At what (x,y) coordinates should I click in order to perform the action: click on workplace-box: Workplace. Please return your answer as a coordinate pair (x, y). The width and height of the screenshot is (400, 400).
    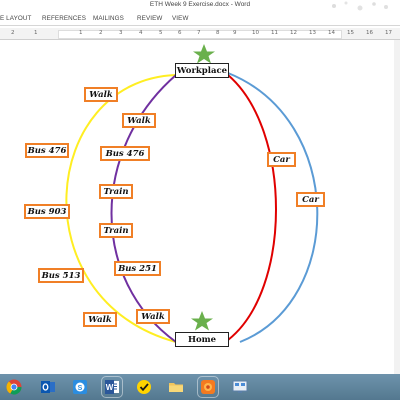
    Looking at the image, I should click on (202, 70).